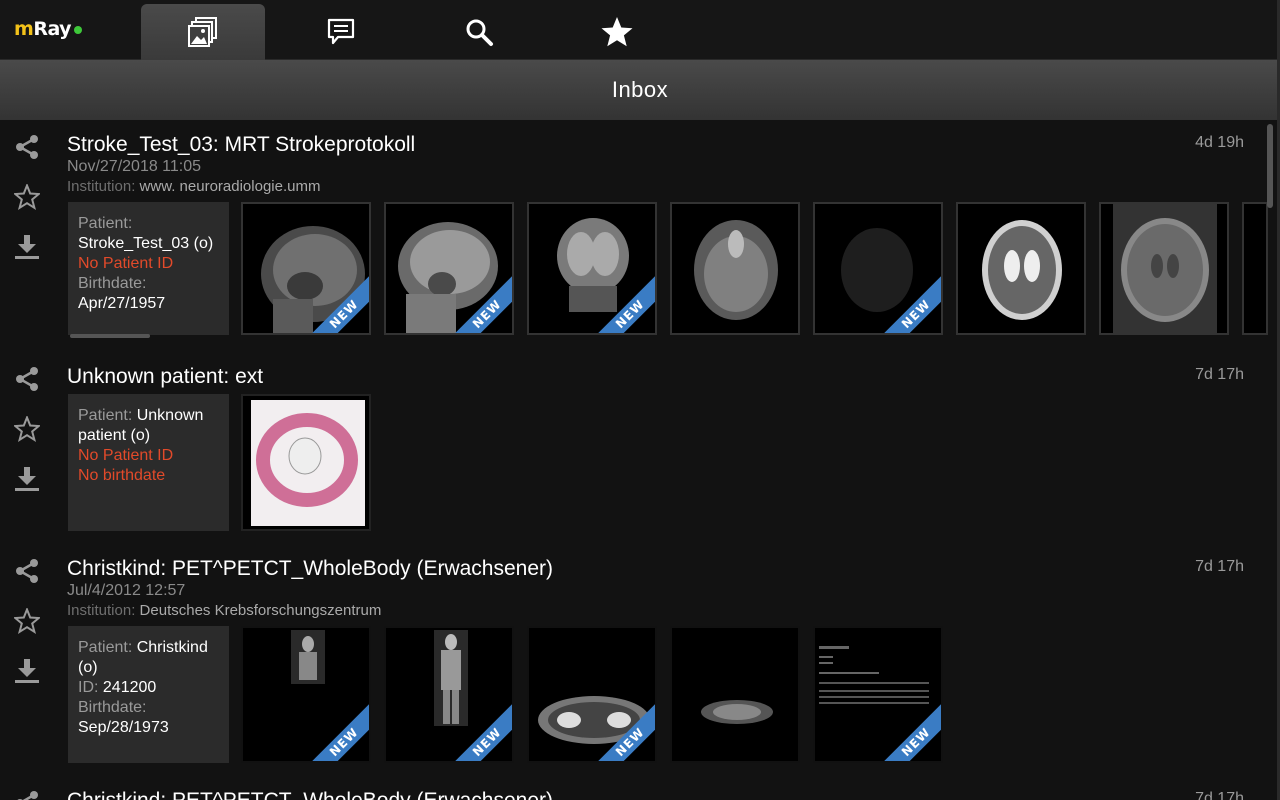 The image size is (1280, 800). I want to click on patient-name-cont: (o), so click(88, 667).